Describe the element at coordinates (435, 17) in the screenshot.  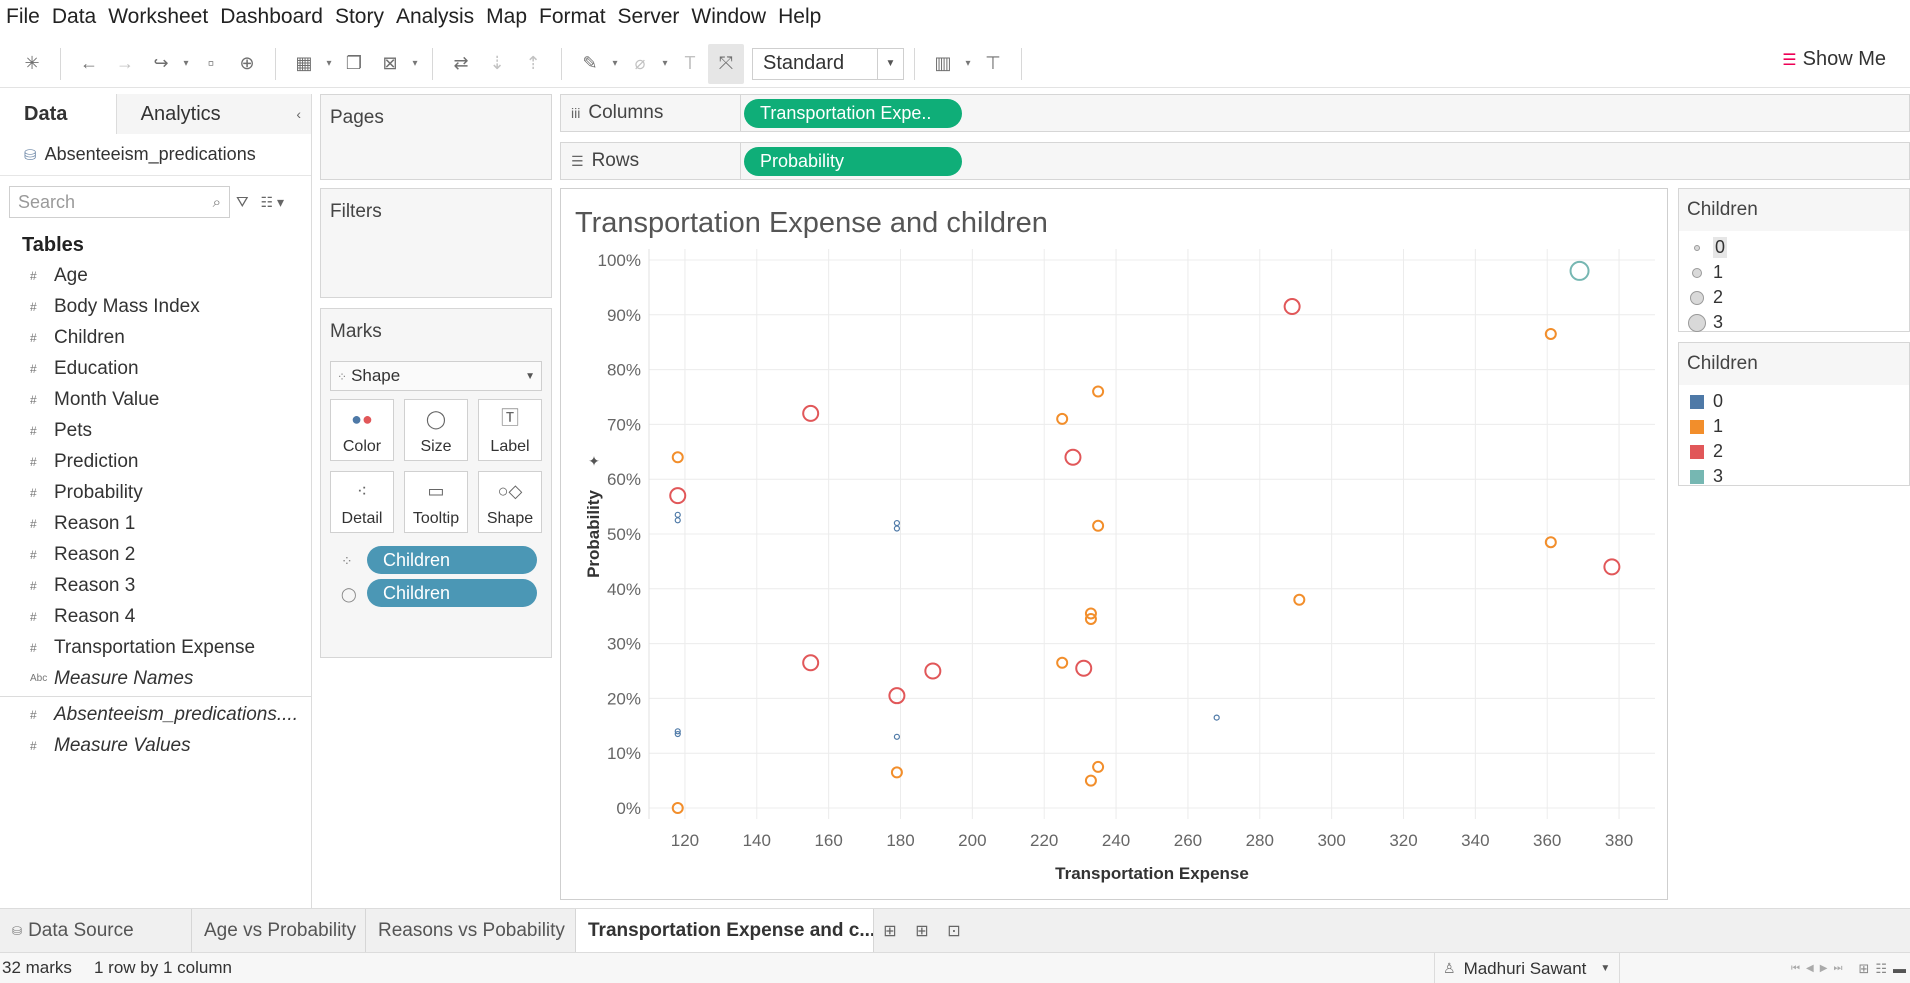
I see `menu-analysis: Analysis` at that location.